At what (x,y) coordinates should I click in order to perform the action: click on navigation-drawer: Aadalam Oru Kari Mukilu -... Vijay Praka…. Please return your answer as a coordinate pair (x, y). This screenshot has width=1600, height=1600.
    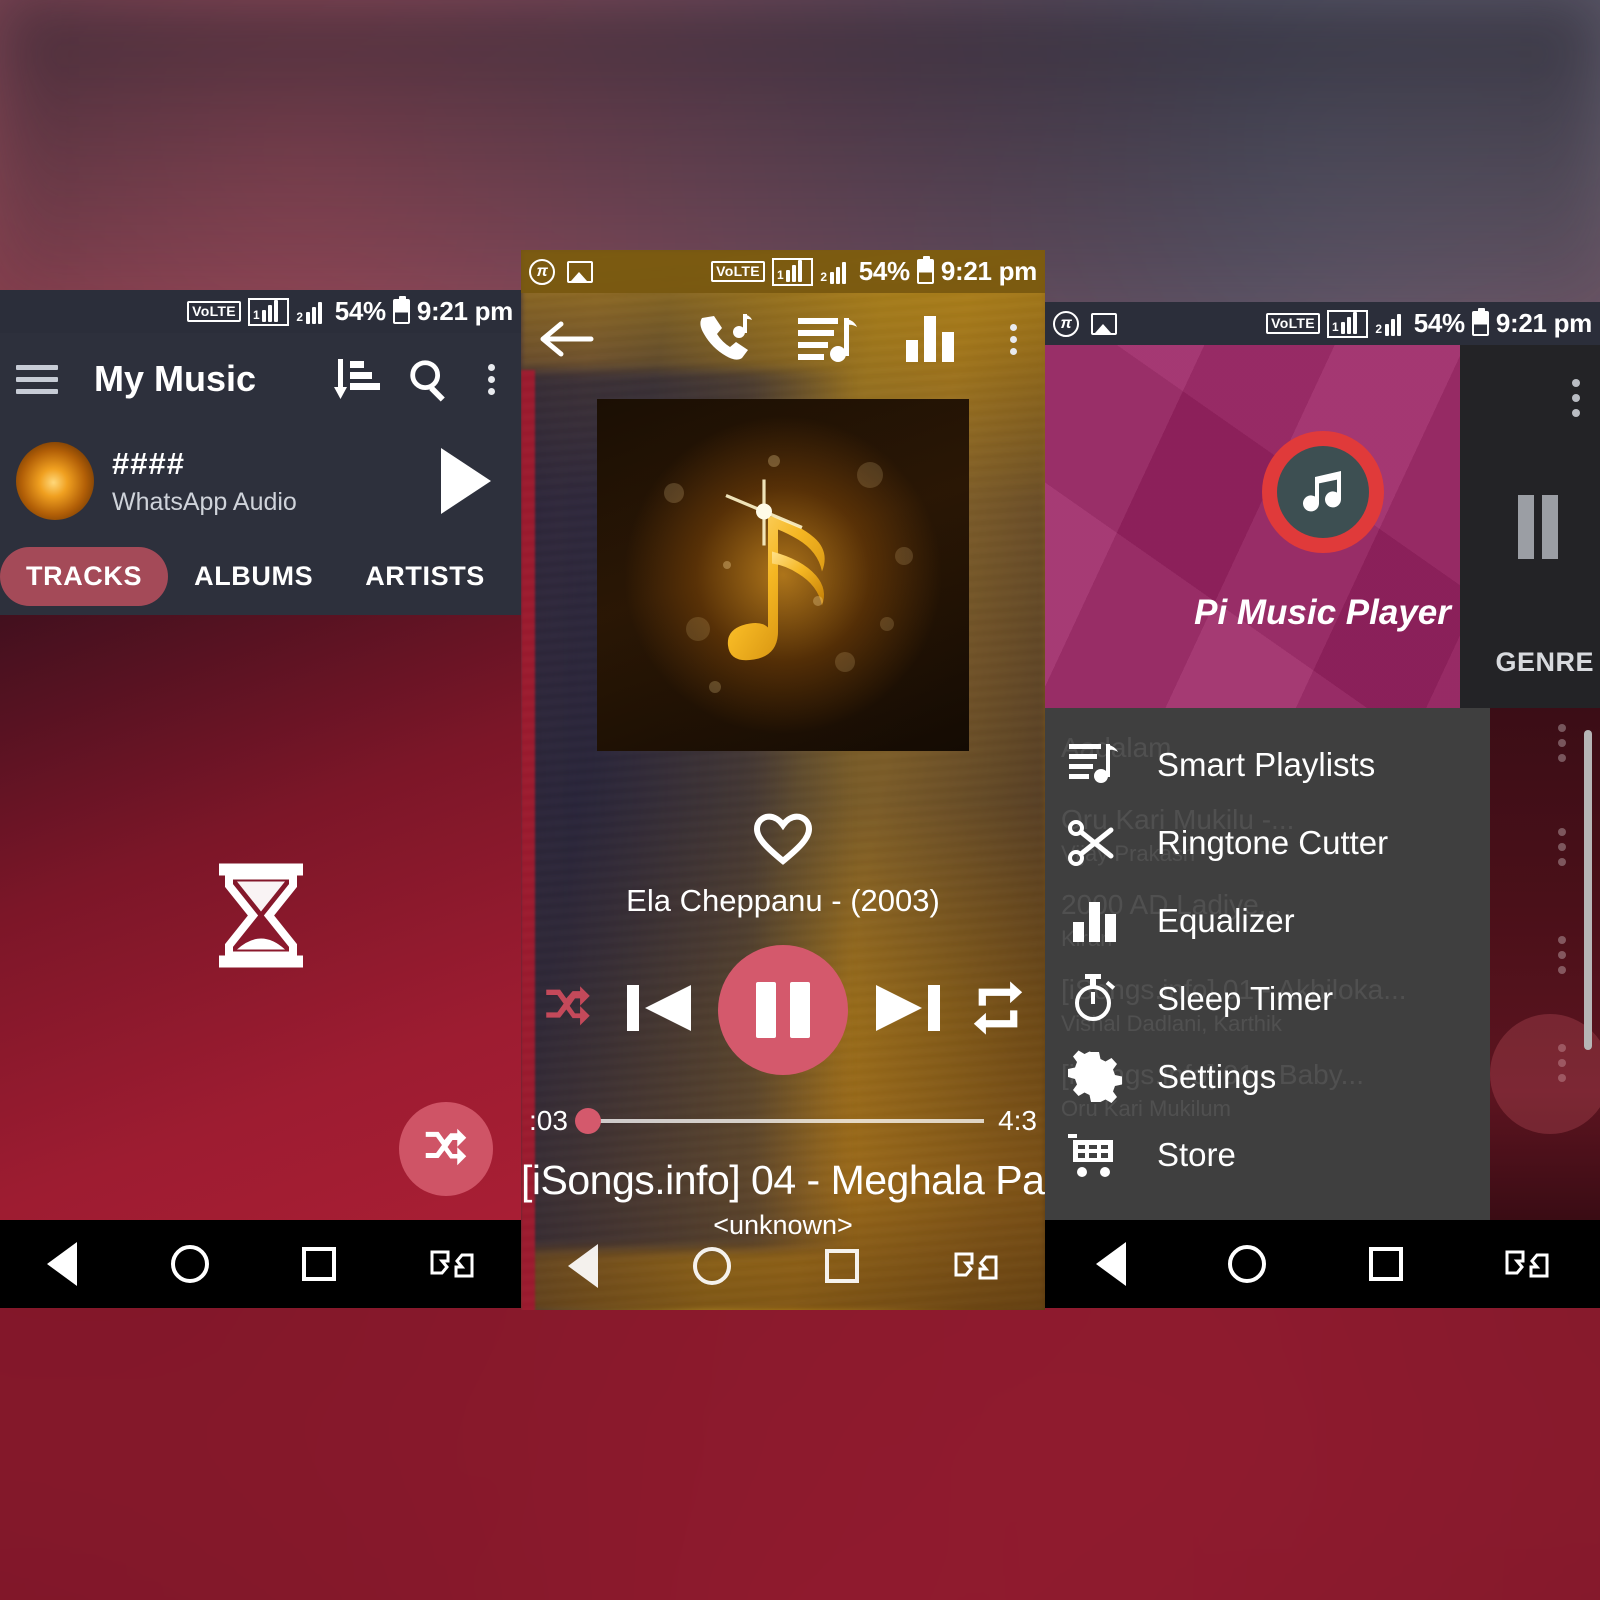
    Looking at the image, I should click on (1322, 964).